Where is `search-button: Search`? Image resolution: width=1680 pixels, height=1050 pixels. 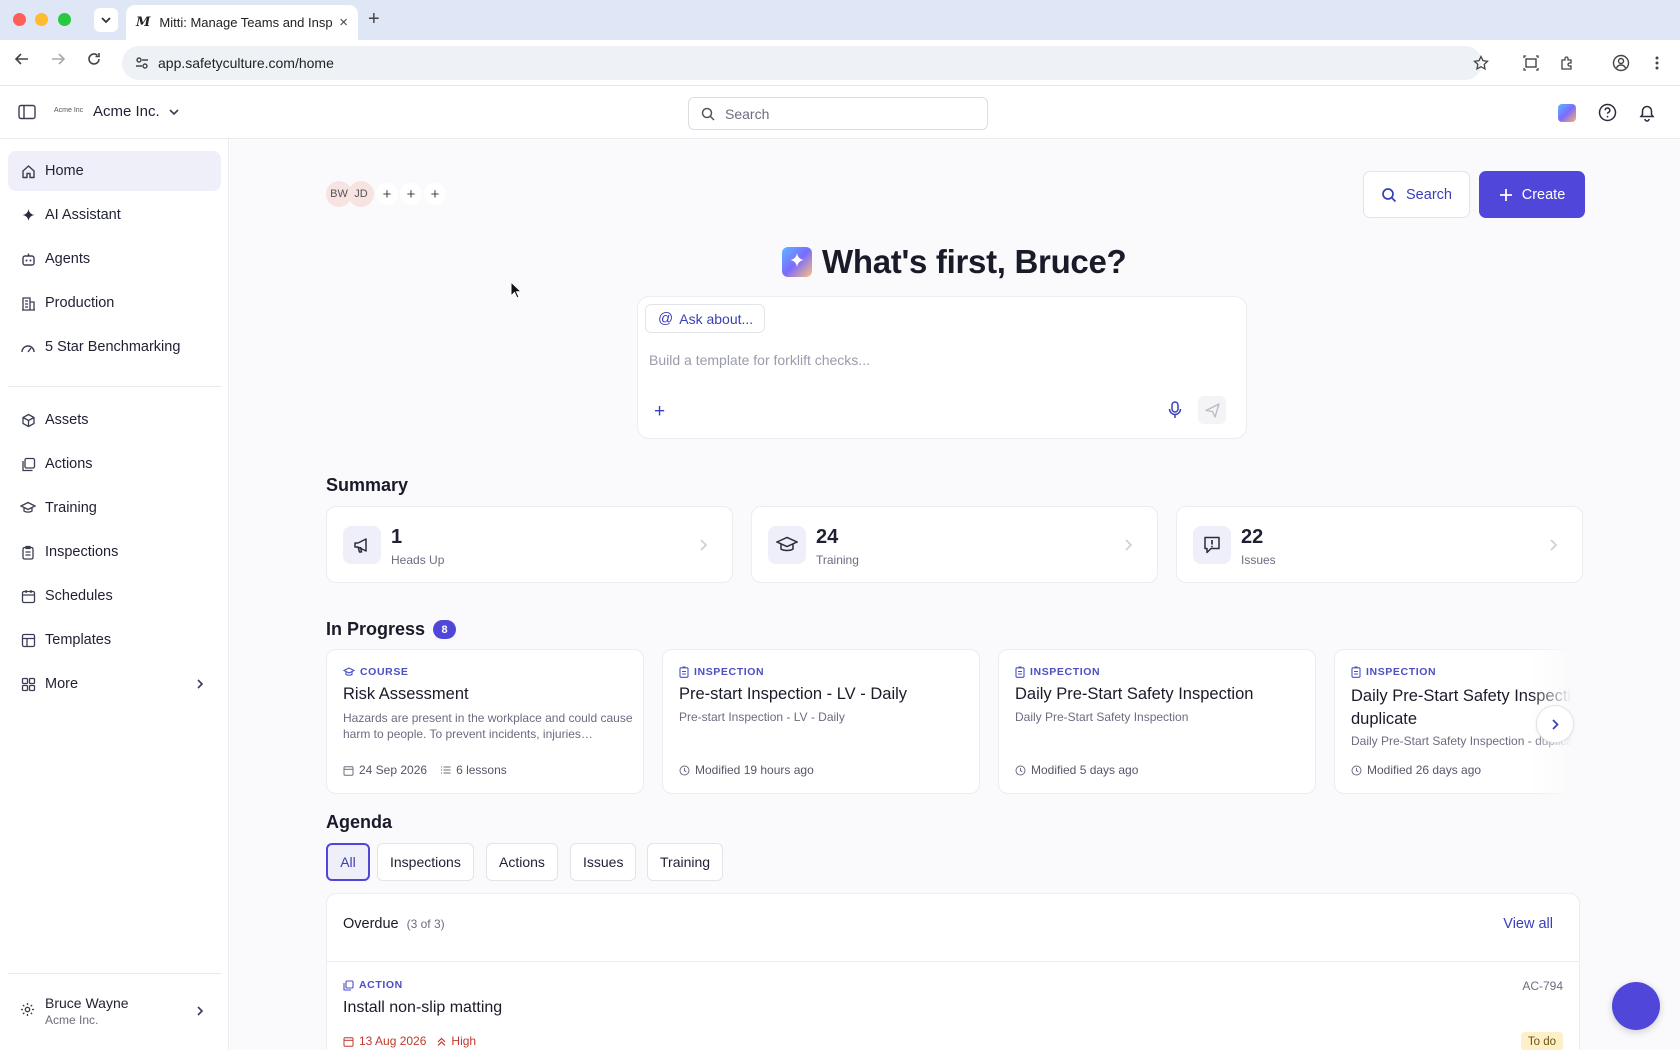
search-button: Search is located at coordinates (1416, 194).